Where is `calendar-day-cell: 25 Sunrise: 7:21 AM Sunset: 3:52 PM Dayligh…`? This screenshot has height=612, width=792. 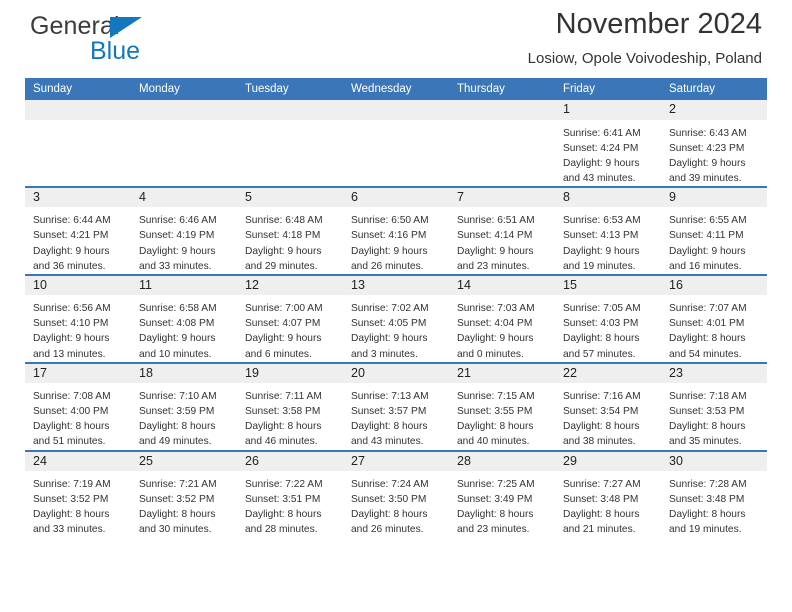 calendar-day-cell: 25 Sunrise: 7:21 AM Sunset: 3:52 PM Dayligh… is located at coordinates (184, 493).